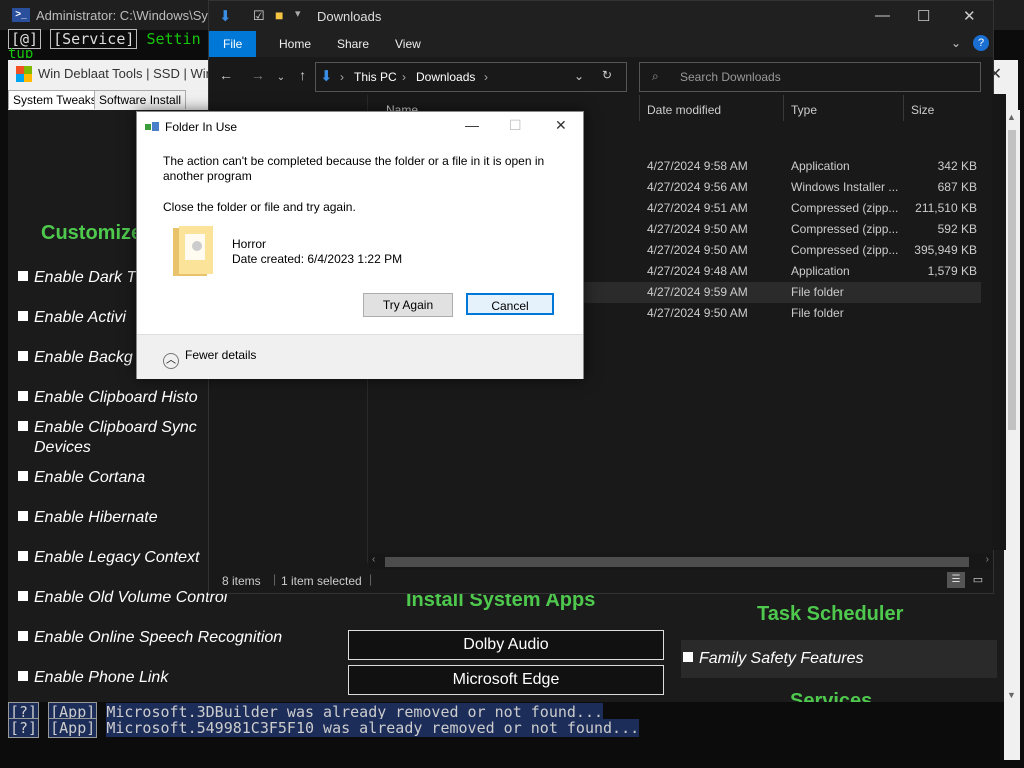 This screenshot has width=1024, height=768. What do you see at coordinates (93, 678) in the screenshot?
I see `tweak-phone-link: Enable Phone Link` at bounding box center [93, 678].